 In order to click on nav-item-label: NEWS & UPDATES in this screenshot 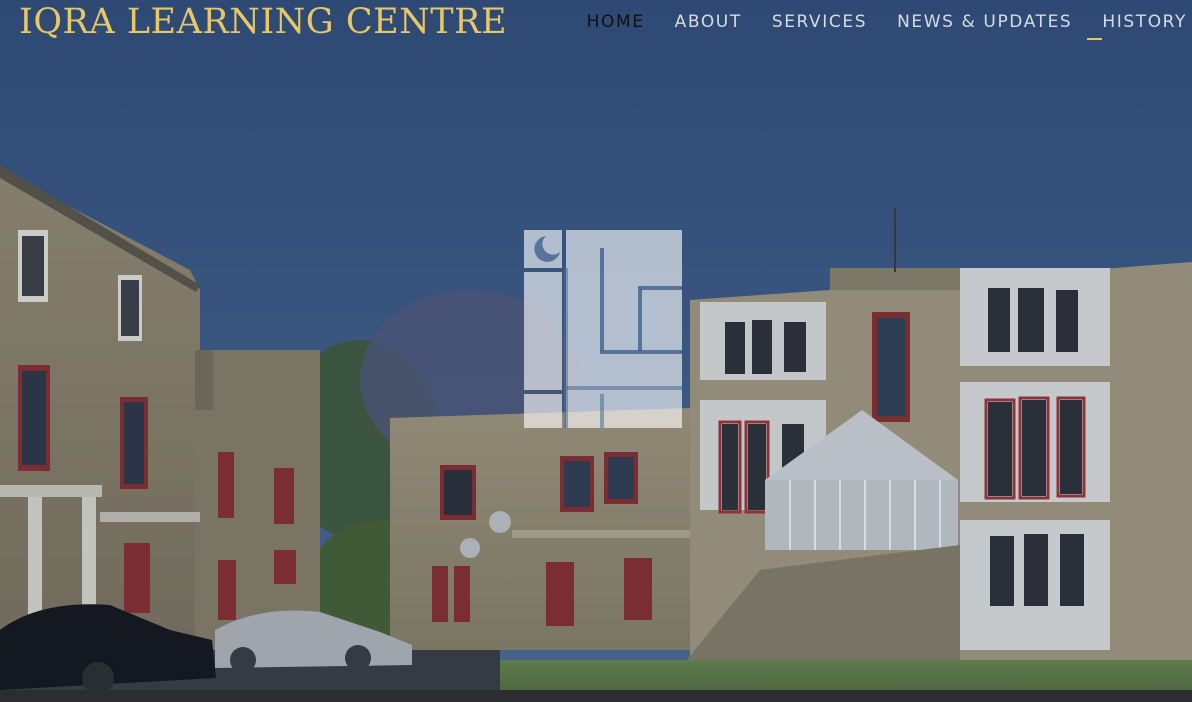, I will do `click(985, 22)`.